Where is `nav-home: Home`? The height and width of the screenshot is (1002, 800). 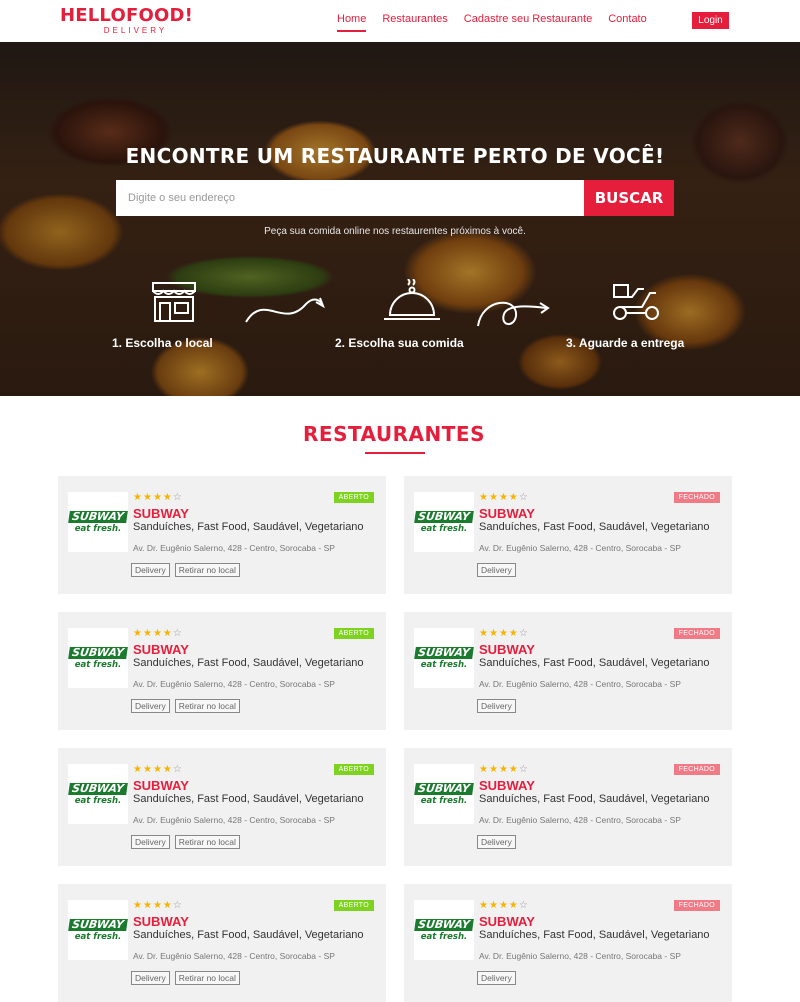 nav-home: Home is located at coordinates (352, 22).